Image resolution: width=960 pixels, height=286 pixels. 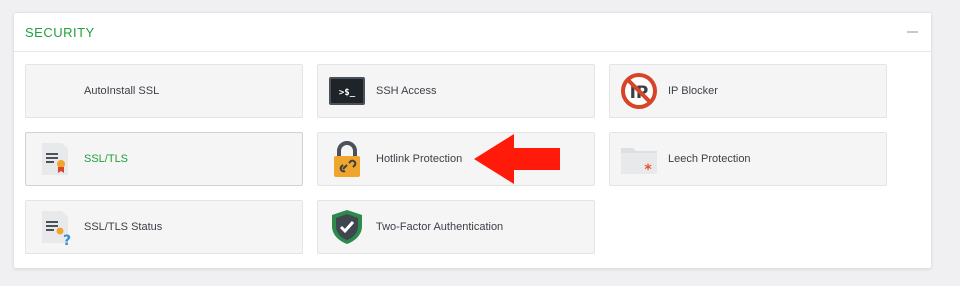 What do you see at coordinates (517, 159) in the screenshot?
I see `red-arrow-icon` at bounding box center [517, 159].